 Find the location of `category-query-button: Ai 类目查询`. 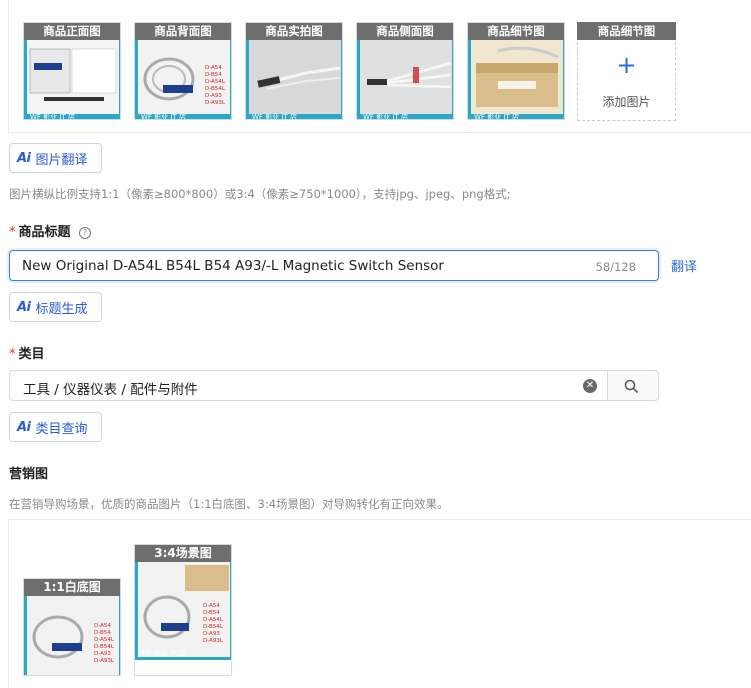

category-query-button: Ai 类目查询 is located at coordinates (55, 427).